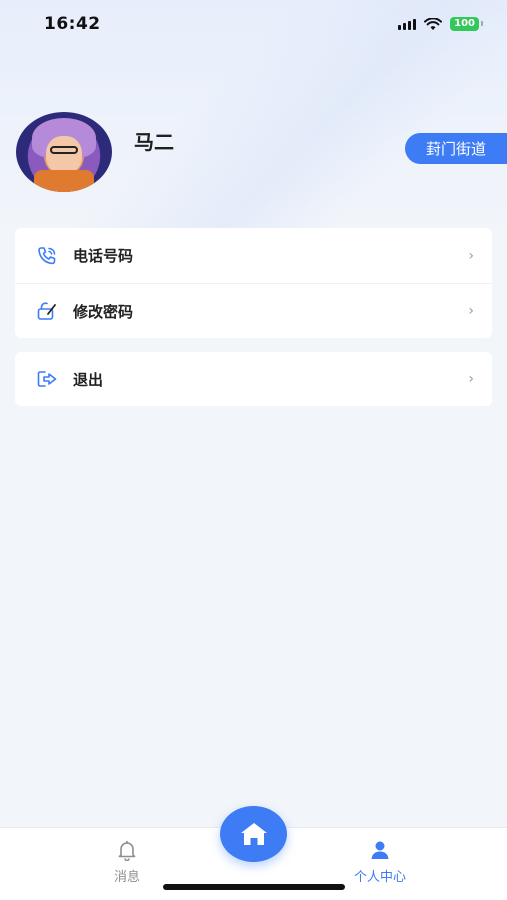 This screenshot has width=507, height=900. I want to click on edit-lock-icon, so click(47, 311).